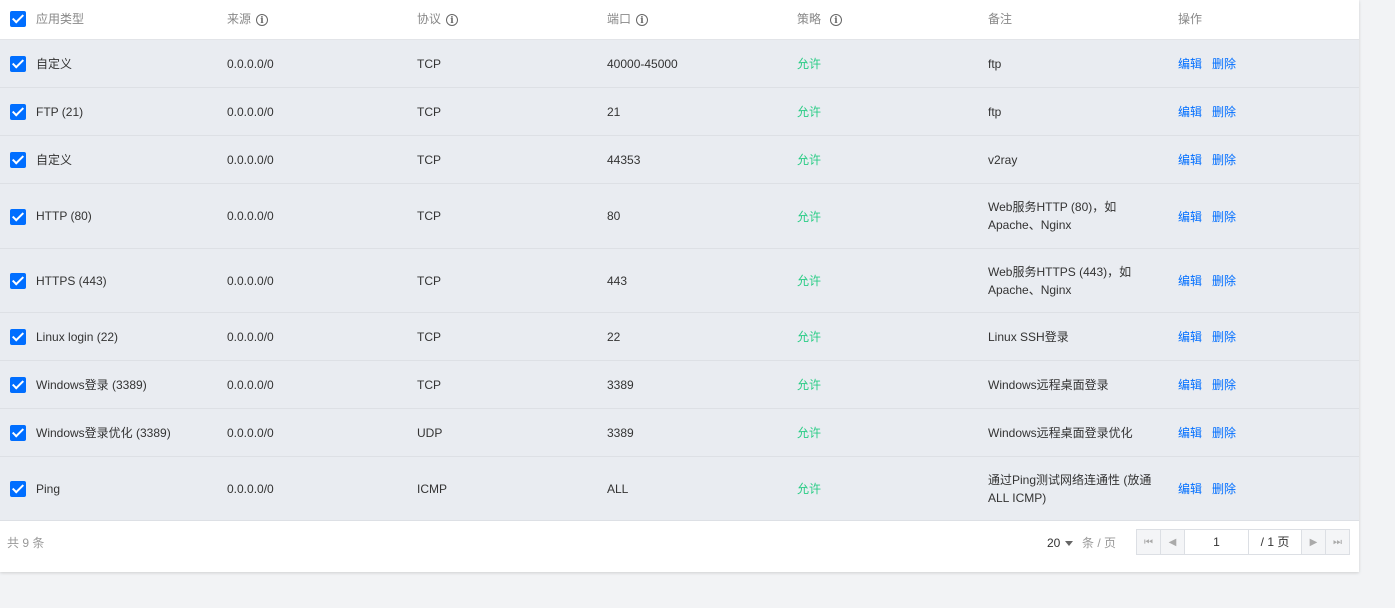 The image size is (1395, 608). I want to click on cell-port: 44353, so click(624, 159).